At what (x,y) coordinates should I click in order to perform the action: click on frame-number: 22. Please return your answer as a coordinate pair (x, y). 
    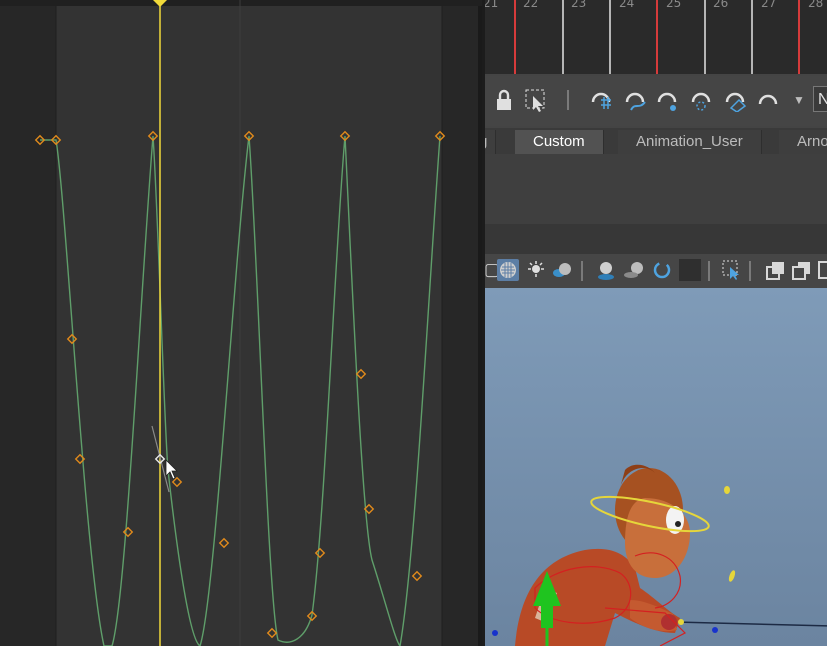
    Looking at the image, I should click on (531, 5).